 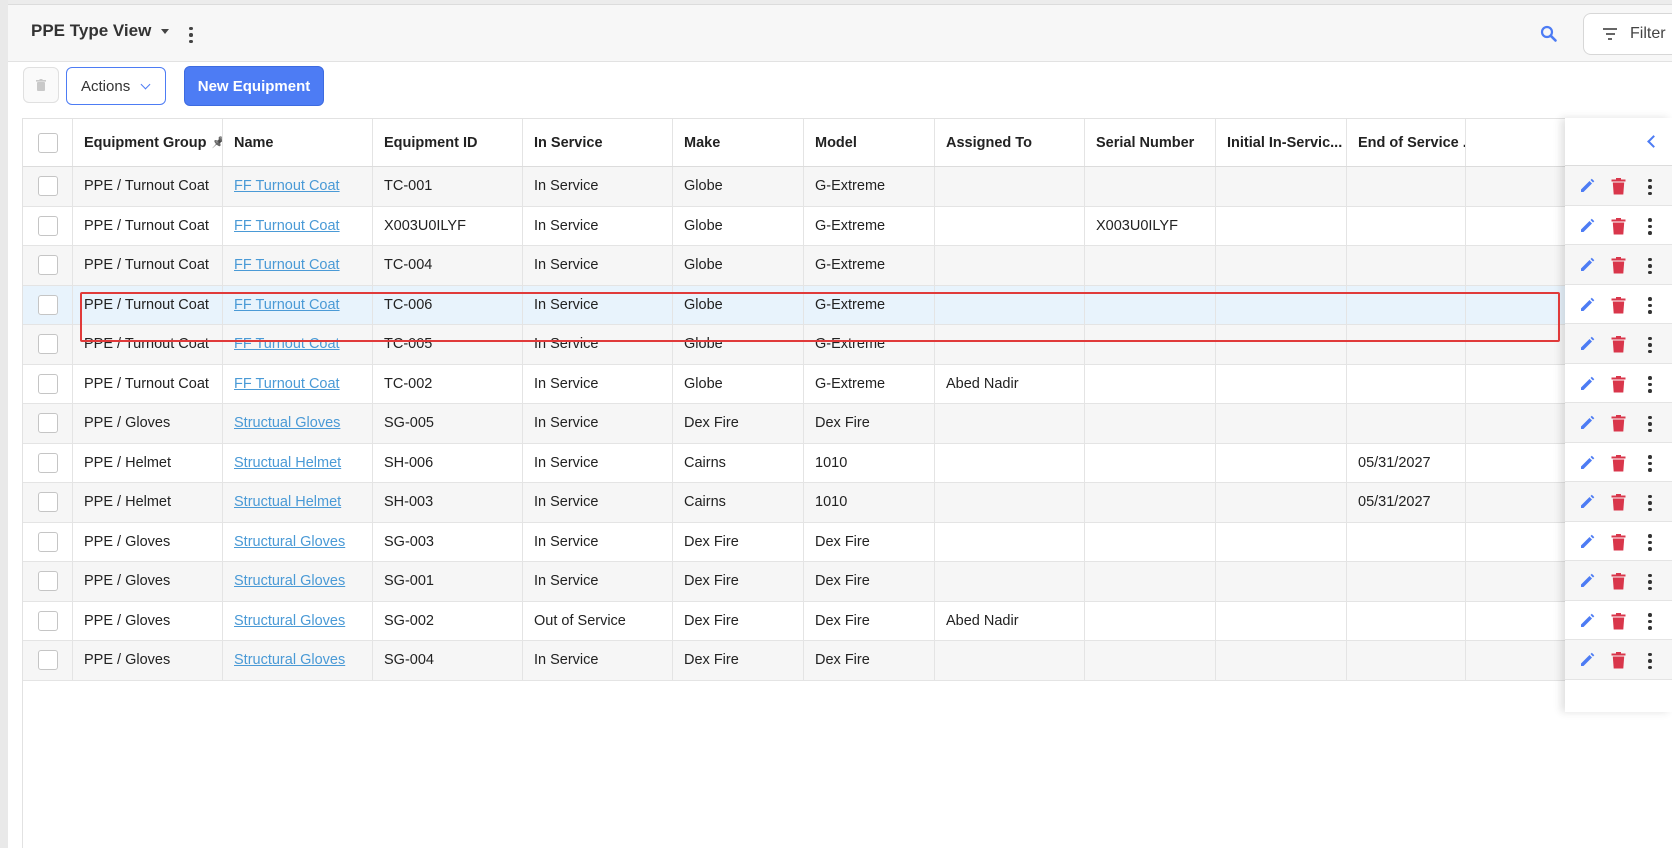 I want to click on actions-dropdown: Actions, so click(x=116, y=86).